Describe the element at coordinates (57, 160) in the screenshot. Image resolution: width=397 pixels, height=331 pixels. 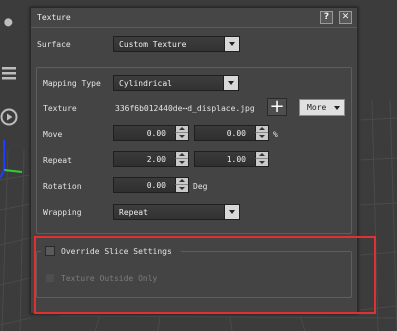
I see `repeat-label: Repeat` at that location.